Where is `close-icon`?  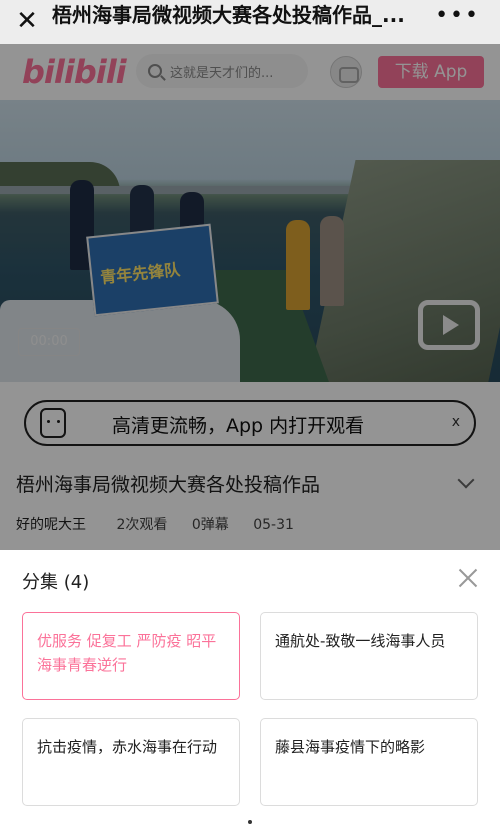
close-icon is located at coordinates (468, 578).